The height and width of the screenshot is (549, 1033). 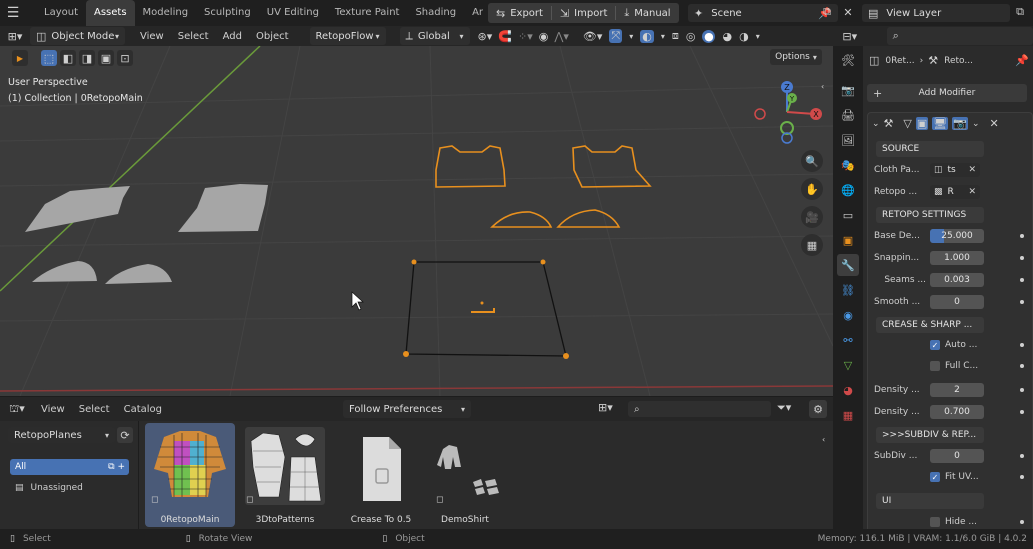 What do you see at coordinates (663, 36) in the screenshot?
I see `overlay-chevron-icon: ▾` at bounding box center [663, 36].